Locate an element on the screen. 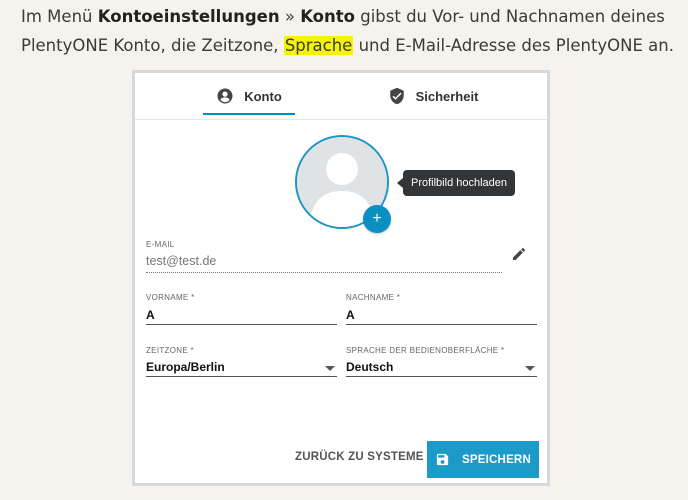 The image size is (688, 500). upload-tooltip: Profilbild hochladen is located at coordinates (456, 183).